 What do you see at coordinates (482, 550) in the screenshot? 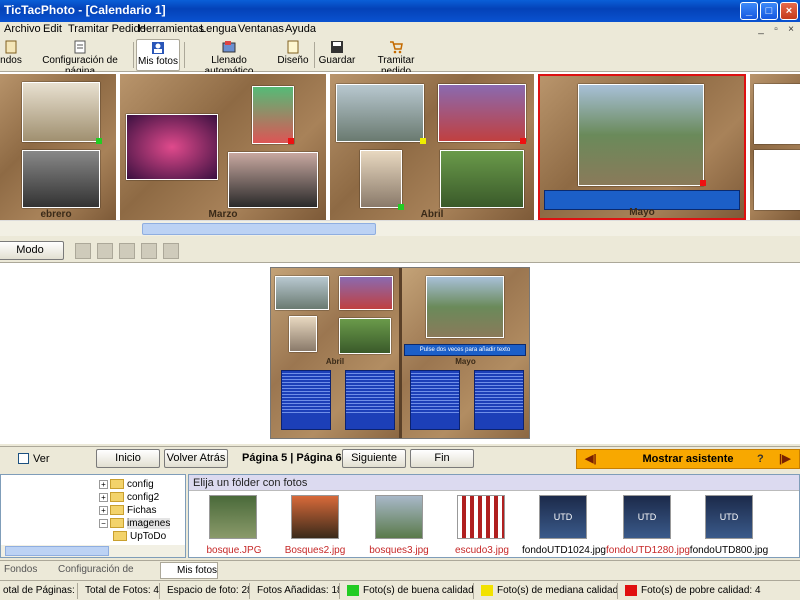
I see `photo-name: escudo3.jpg` at bounding box center [482, 550].